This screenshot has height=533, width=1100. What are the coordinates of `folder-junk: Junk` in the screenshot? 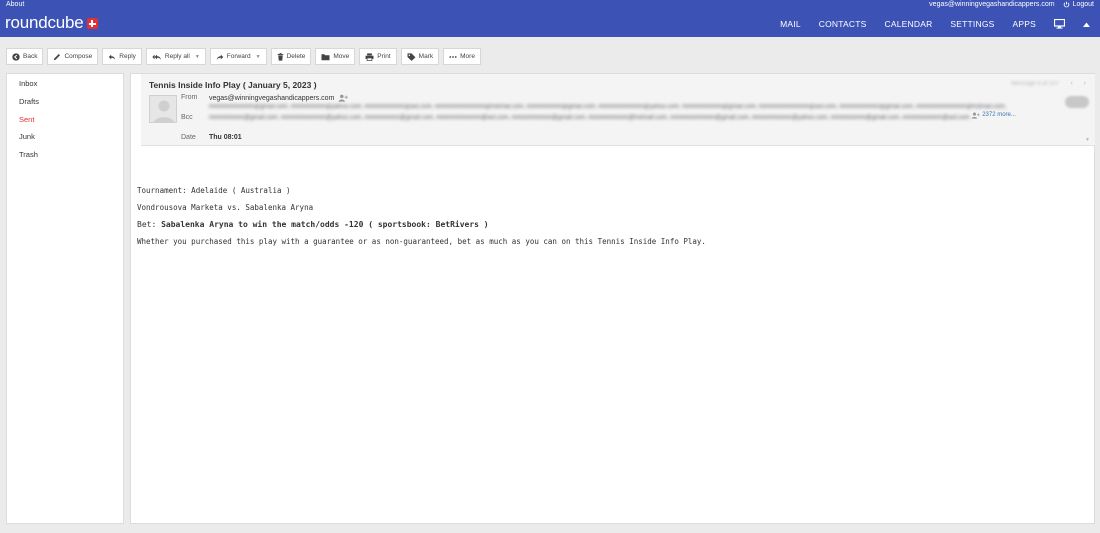 It's located at (27, 136).